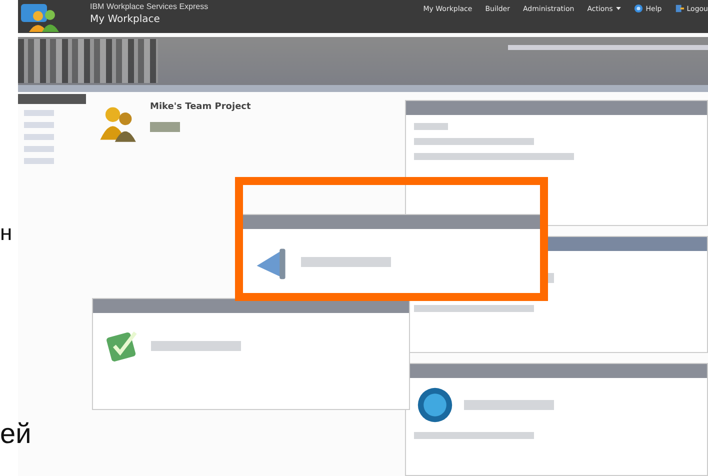  I want to click on caret-icon, so click(618, 8).